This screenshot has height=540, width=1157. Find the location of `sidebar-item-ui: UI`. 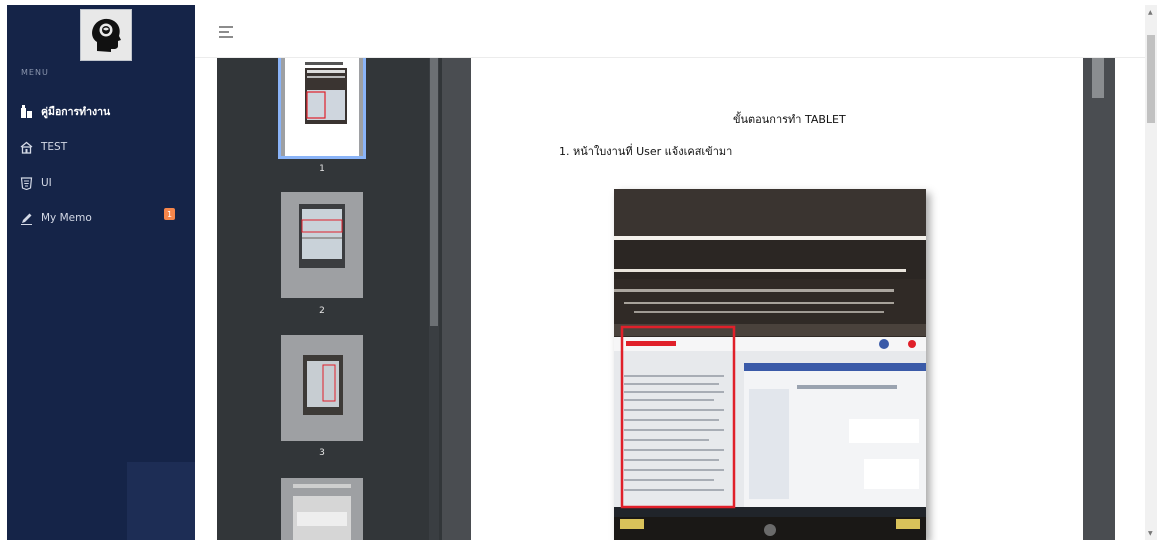

sidebar-item-ui: UI is located at coordinates (35, 183).